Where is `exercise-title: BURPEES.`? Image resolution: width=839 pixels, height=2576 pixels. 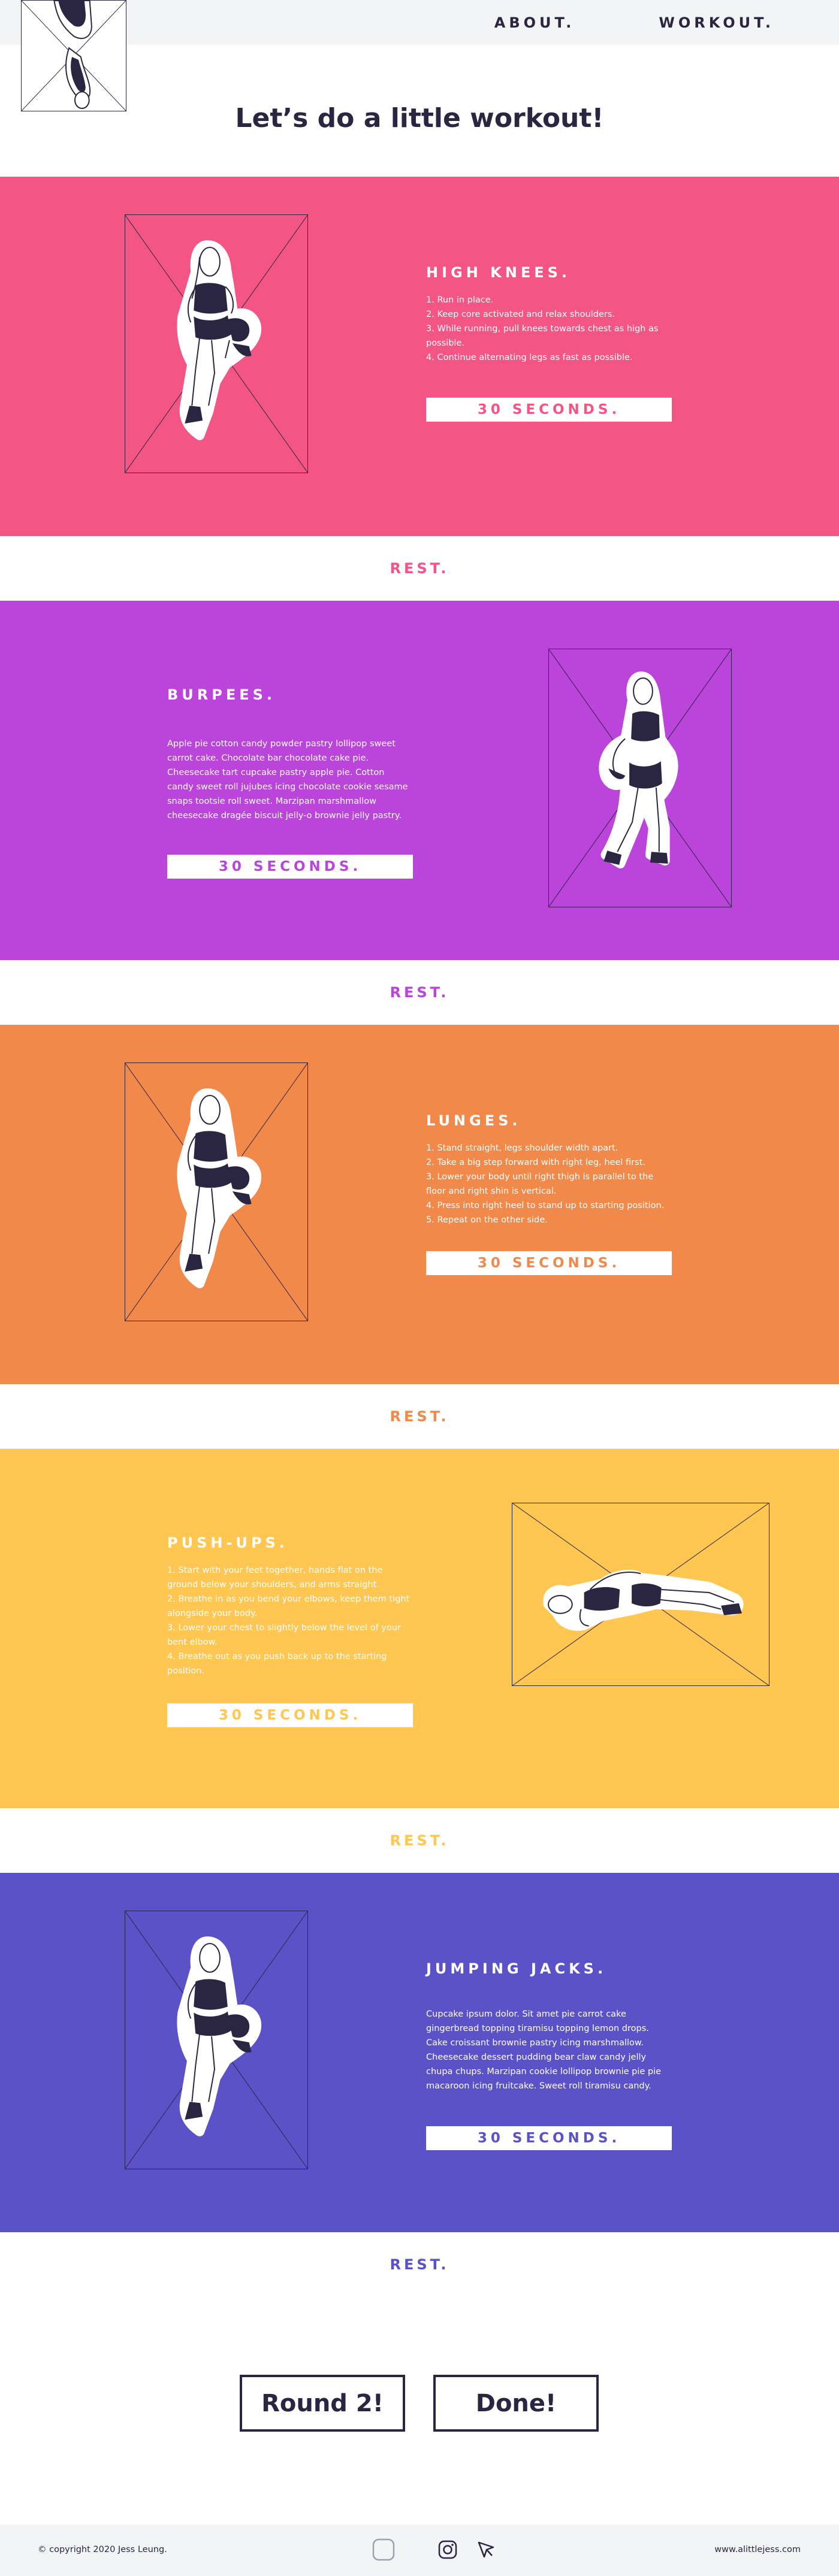 exercise-title: BURPEES. is located at coordinates (221, 694).